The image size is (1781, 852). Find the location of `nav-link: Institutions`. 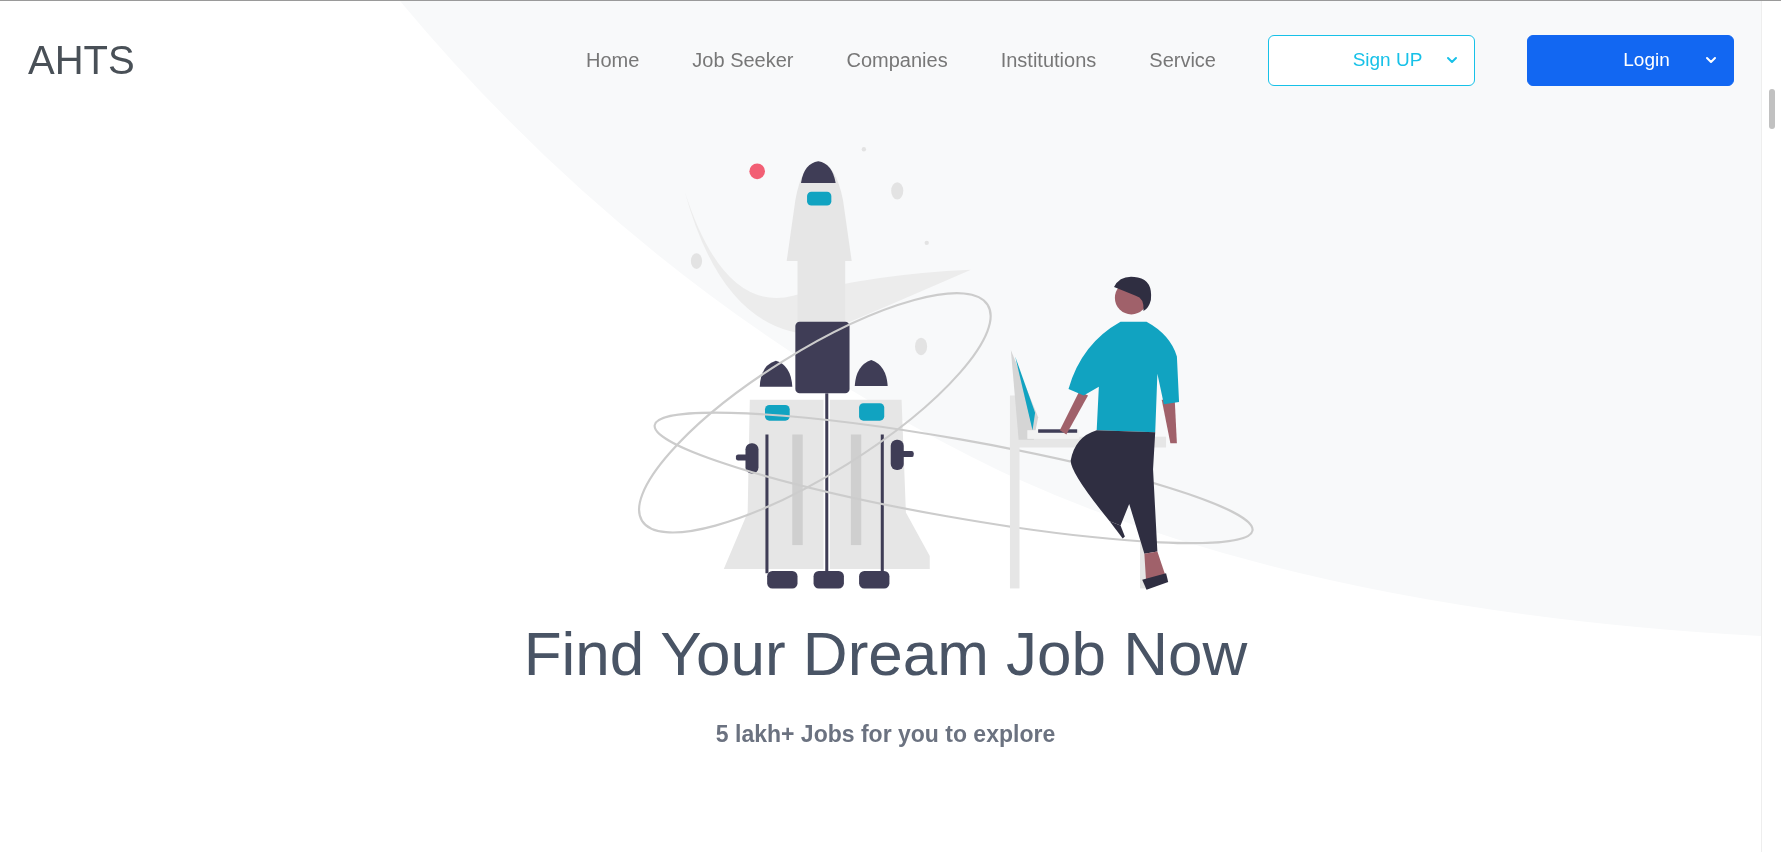

nav-link: Institutions is located at coordinates (1048, 60).